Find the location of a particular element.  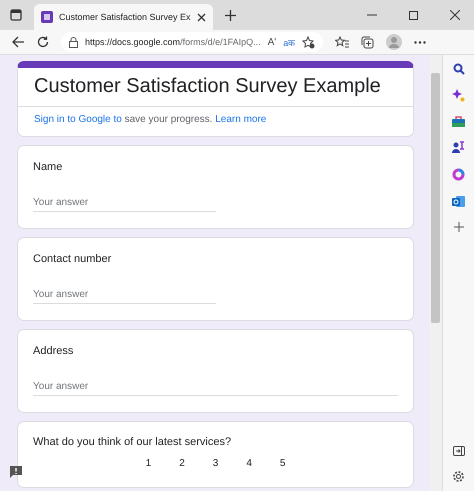

sign-in-link: Sign in to Google to is located at coordinates (78, 119).